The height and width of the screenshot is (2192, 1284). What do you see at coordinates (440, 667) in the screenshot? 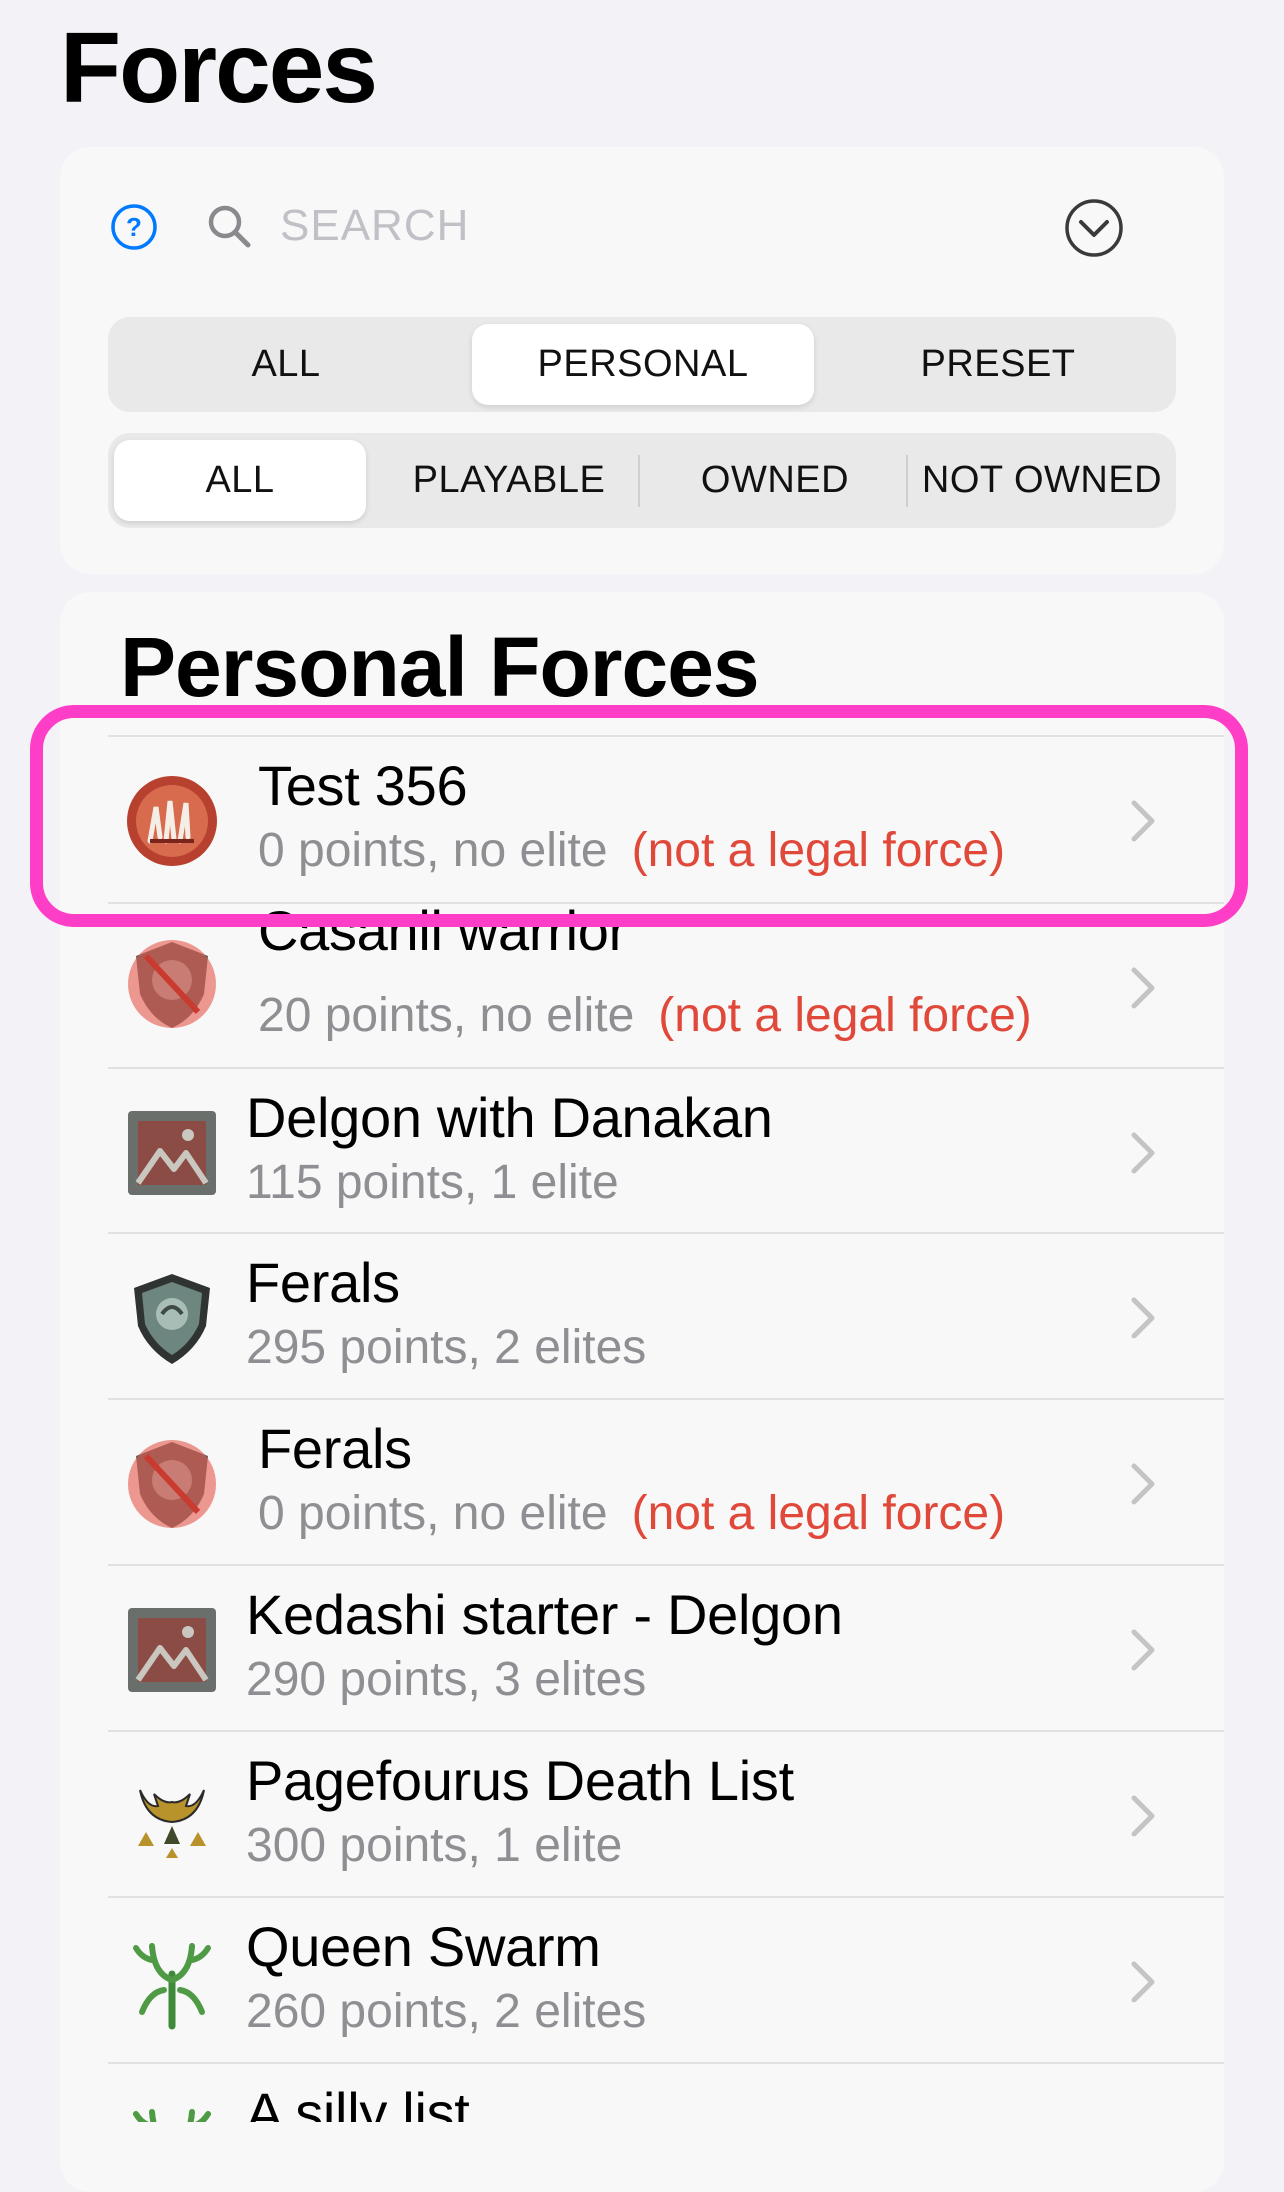
I see `section-title: Personal Forces` at bounding box center [440, 667].